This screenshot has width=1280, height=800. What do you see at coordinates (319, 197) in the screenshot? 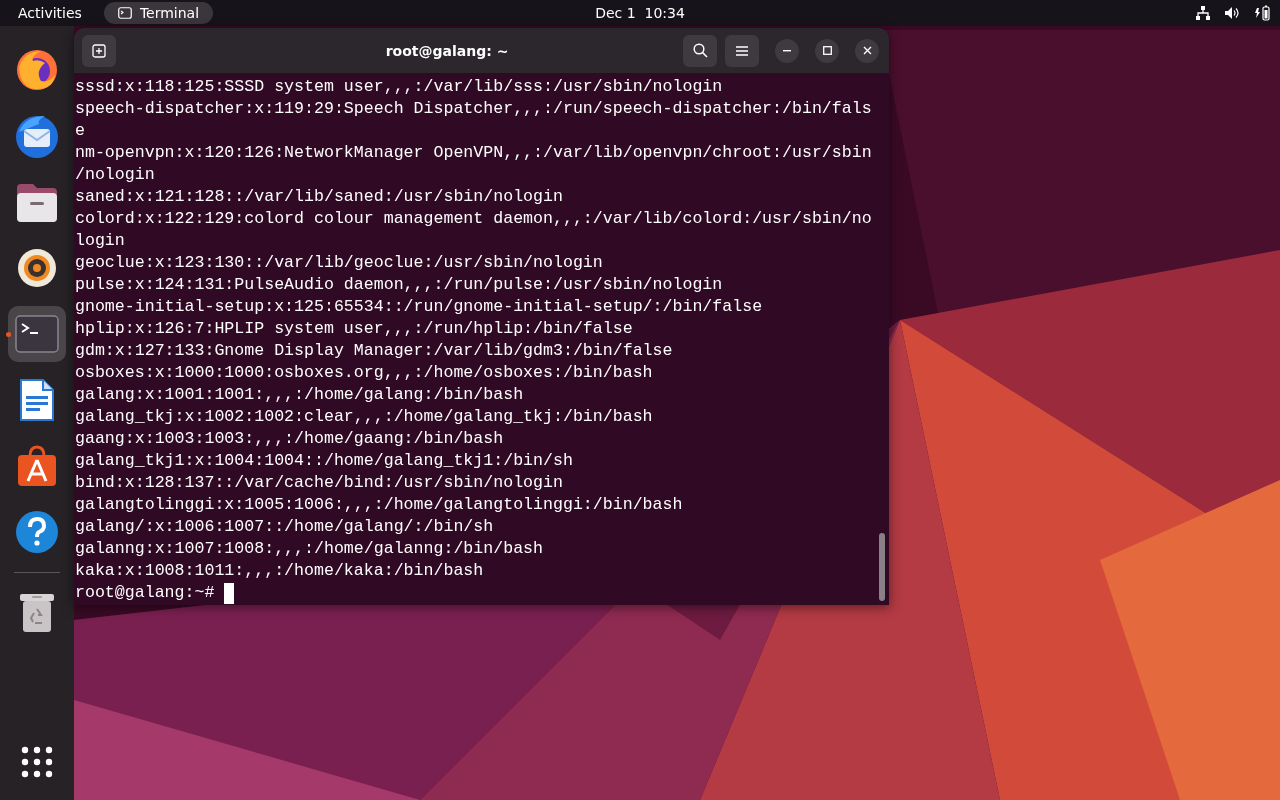
I see `terminal-line: saned:x:121:128::/var/lib/saned:/usr/sbin/nologin` at bounding box center [319, 197].